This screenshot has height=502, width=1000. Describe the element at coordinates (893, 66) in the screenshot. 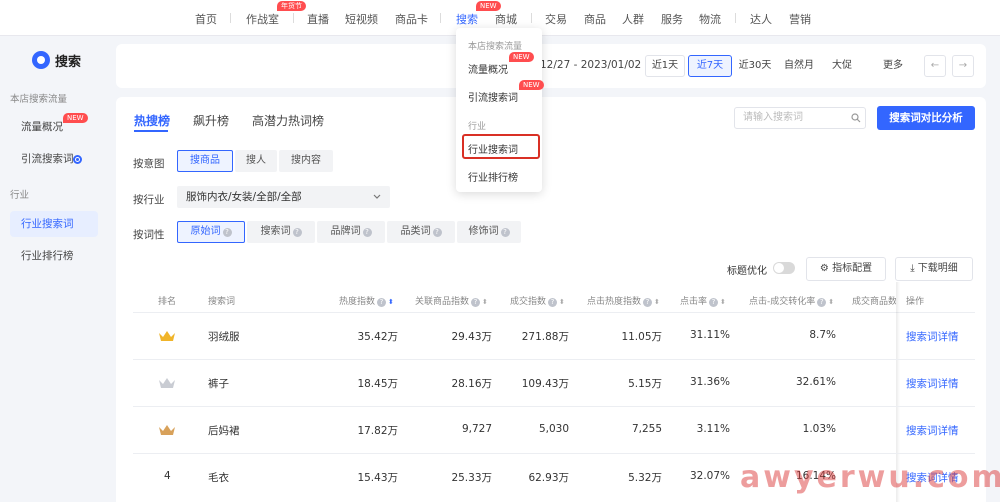

I see `date-more-button: 更多` at that location.